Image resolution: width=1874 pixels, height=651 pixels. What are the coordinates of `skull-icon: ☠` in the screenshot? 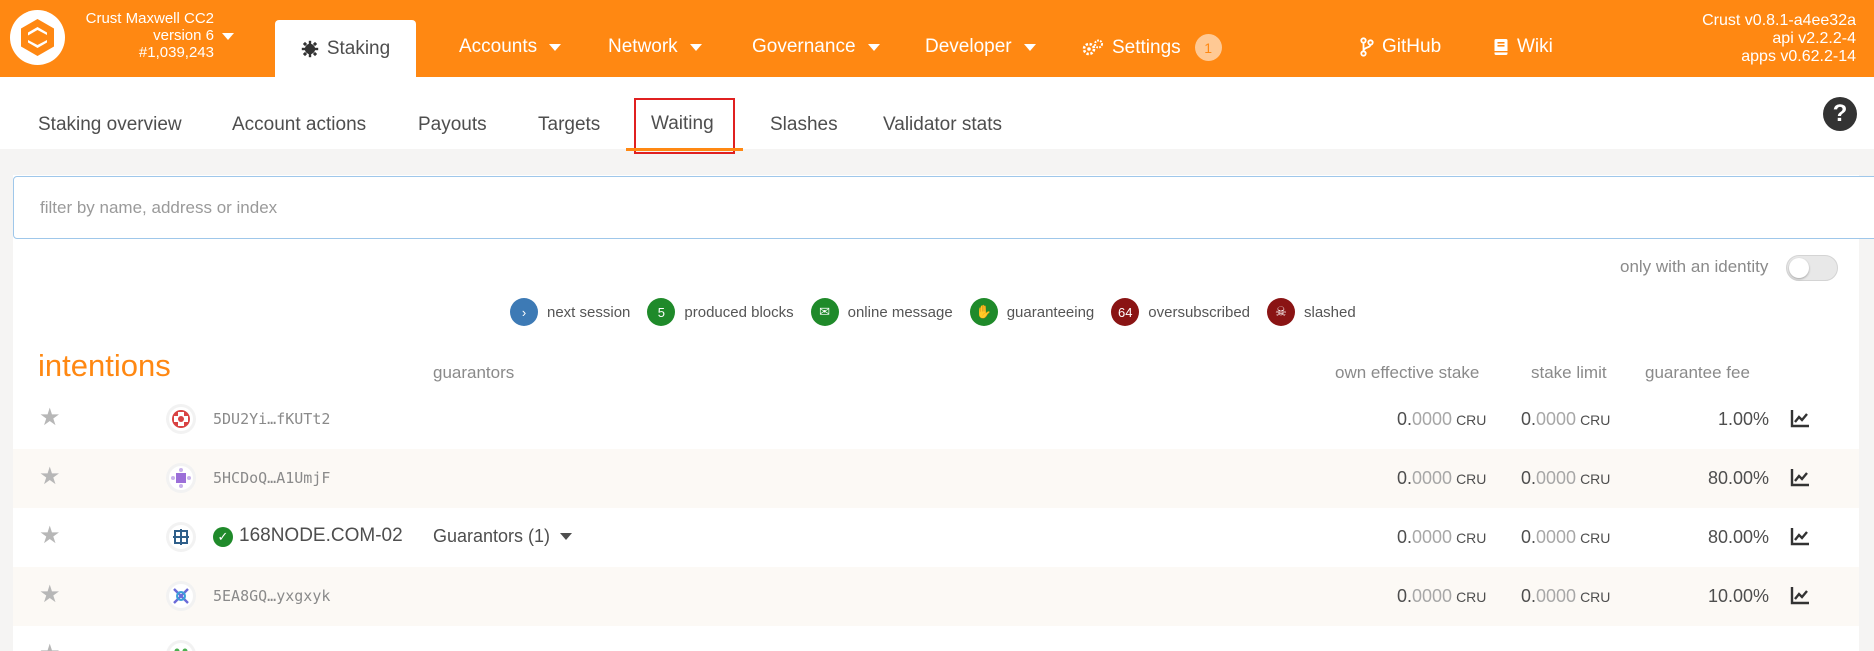 It's located at (1281, 312).